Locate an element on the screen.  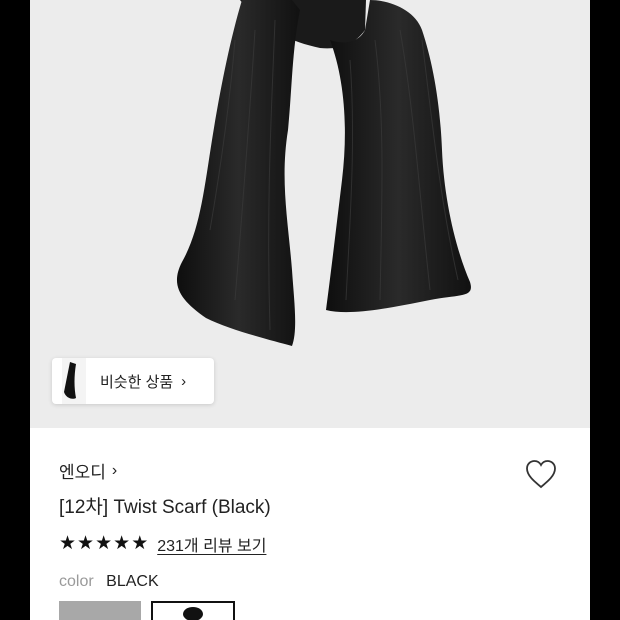
similar-product-thumbnail is located at coordinates (74, 381).